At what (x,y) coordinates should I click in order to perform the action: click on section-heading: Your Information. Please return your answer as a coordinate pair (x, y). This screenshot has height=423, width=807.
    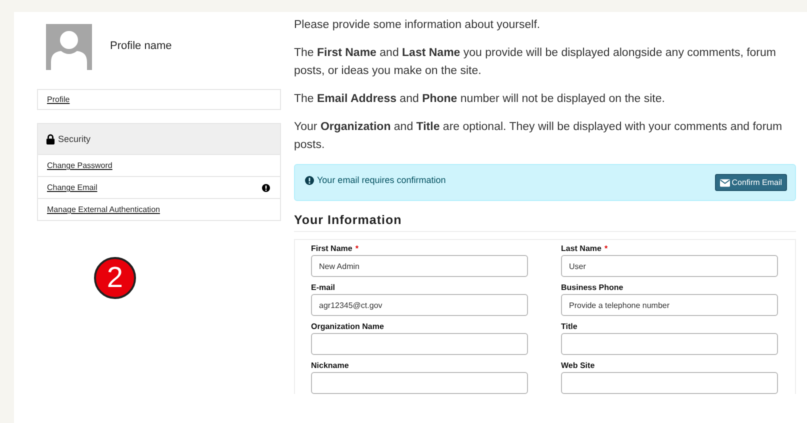
    Looking at the image, I should click on (545, 222).